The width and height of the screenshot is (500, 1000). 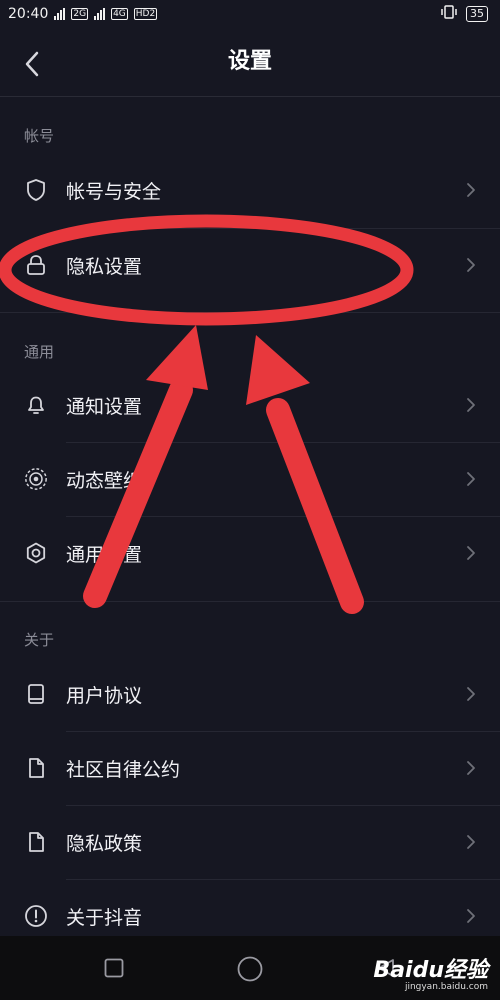 I want to click on settings-item-live-wallpaper: 动态壁纸, so click(x=250, y=479).